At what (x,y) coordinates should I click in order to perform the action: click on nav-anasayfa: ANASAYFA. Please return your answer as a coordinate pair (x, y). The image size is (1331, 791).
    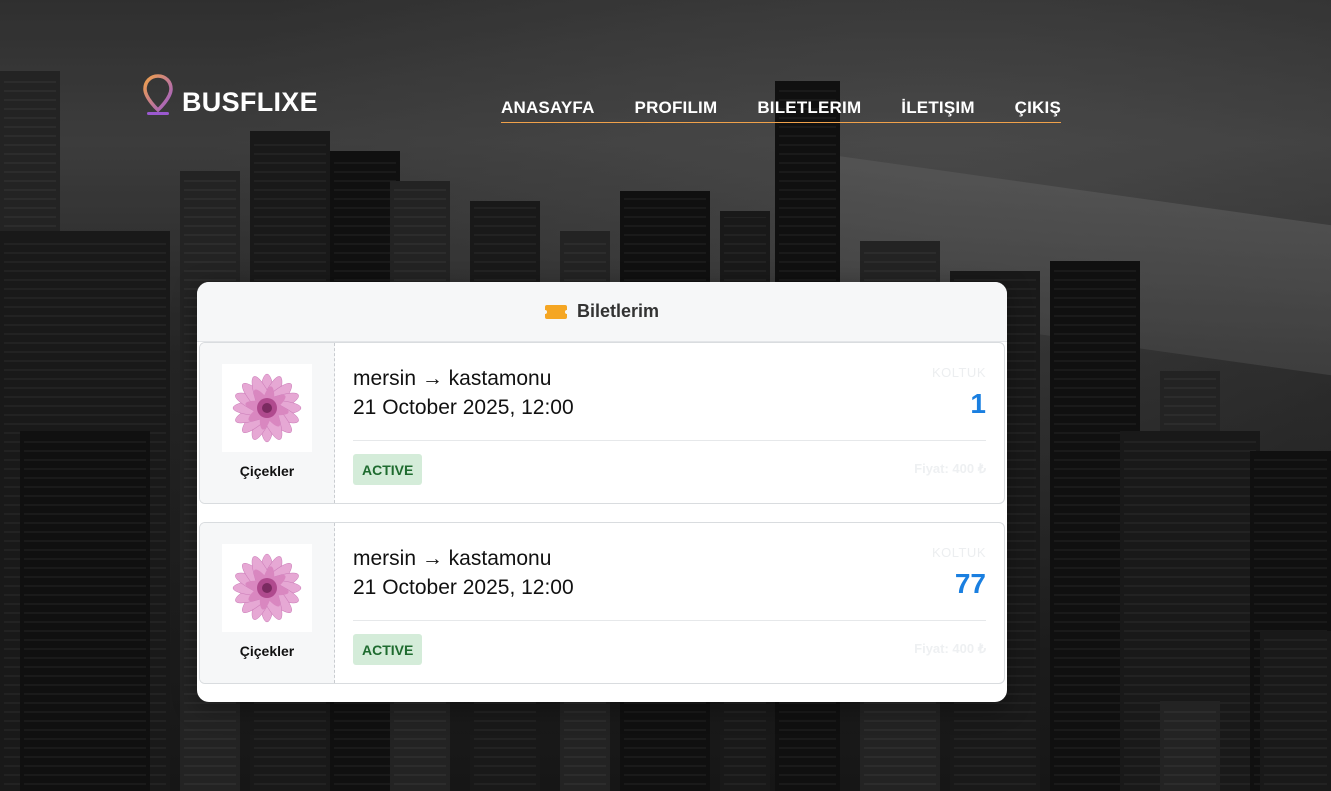
    Looking at the image, I should click on (548, 108).